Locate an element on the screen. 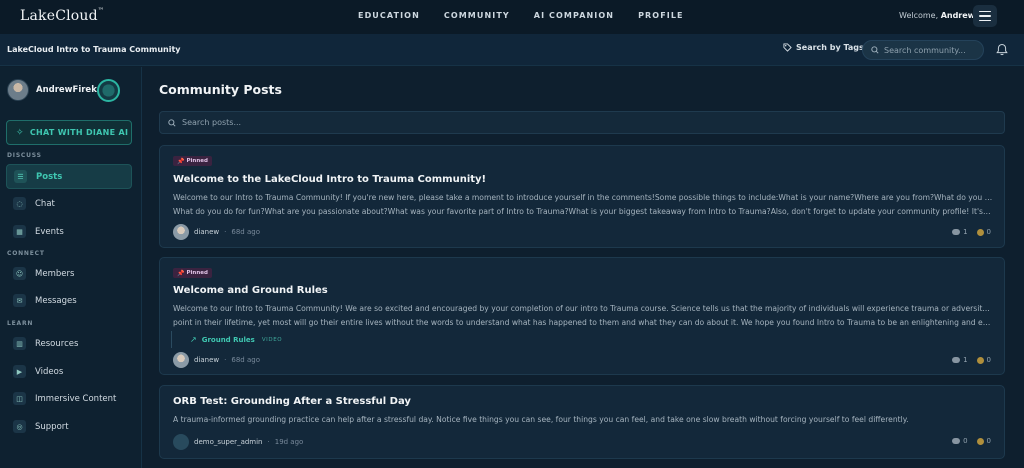 The height and width of the screenshot is (468, 1024). section-label-connect: CONNECT is located at coordinates (26, 253).